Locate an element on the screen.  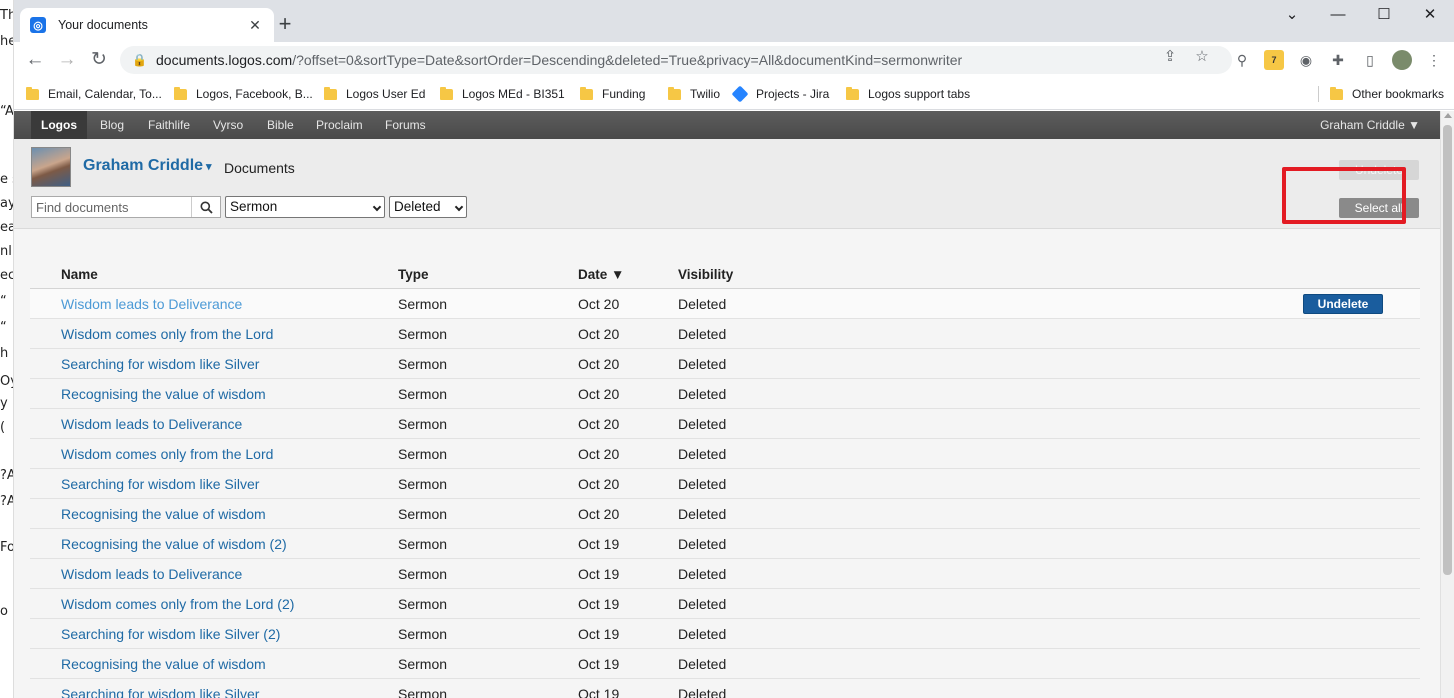
document-kind-select: Sermon is located at coordinates (305, 207).